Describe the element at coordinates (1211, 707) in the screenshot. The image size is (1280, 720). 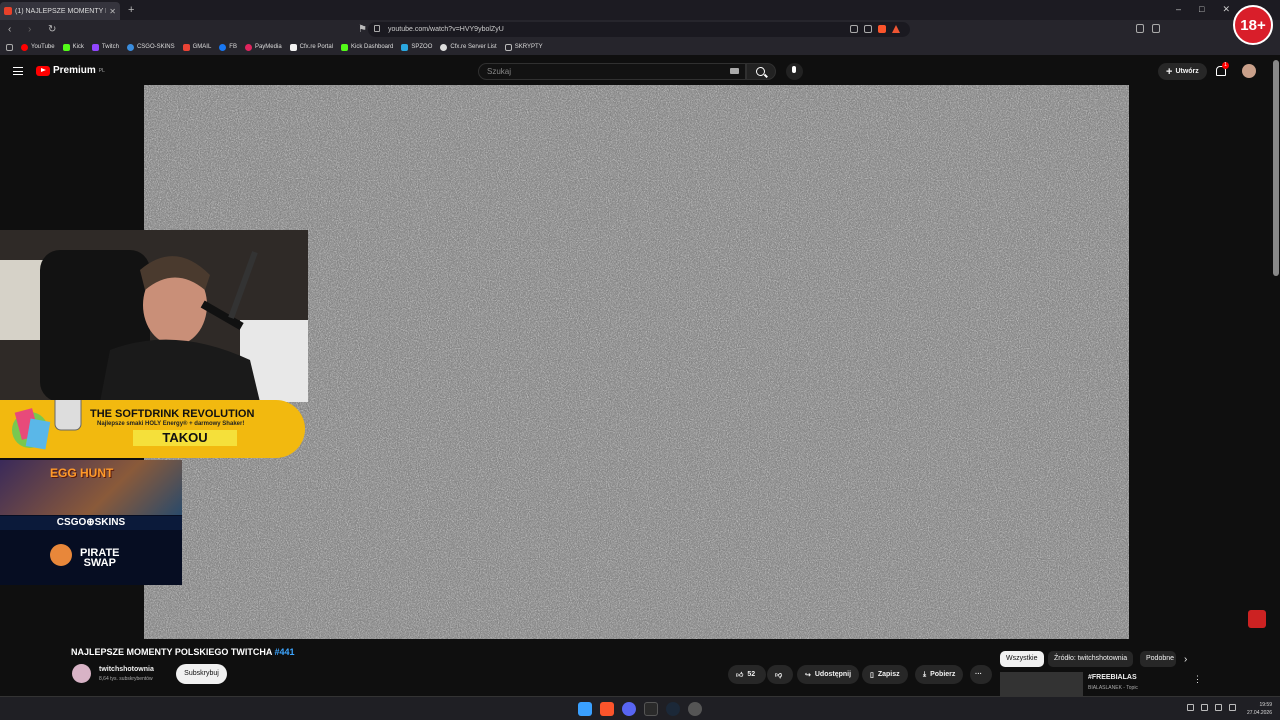
I see `system-tray` at that location.